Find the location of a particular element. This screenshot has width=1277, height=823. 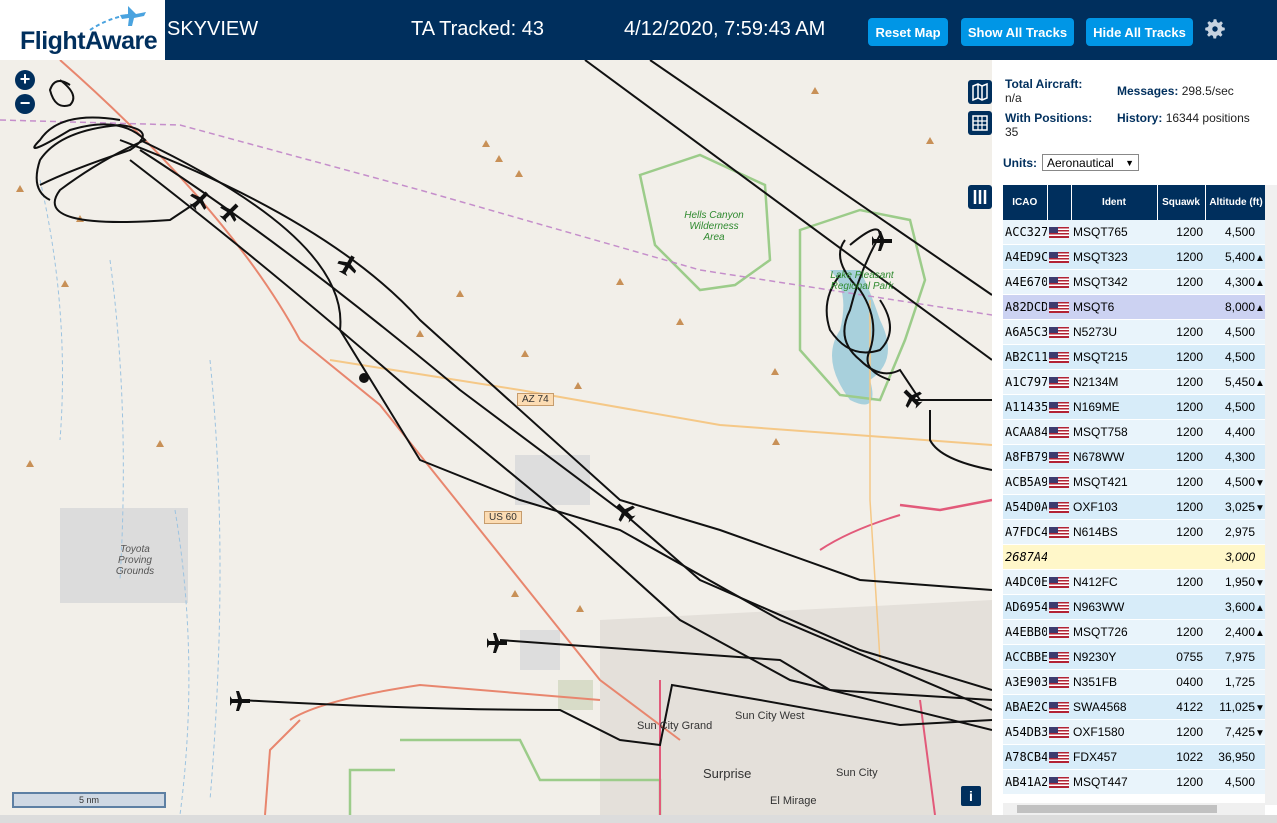

cell-altitude: 1,950▼ is located at coordinates (1236, 582).